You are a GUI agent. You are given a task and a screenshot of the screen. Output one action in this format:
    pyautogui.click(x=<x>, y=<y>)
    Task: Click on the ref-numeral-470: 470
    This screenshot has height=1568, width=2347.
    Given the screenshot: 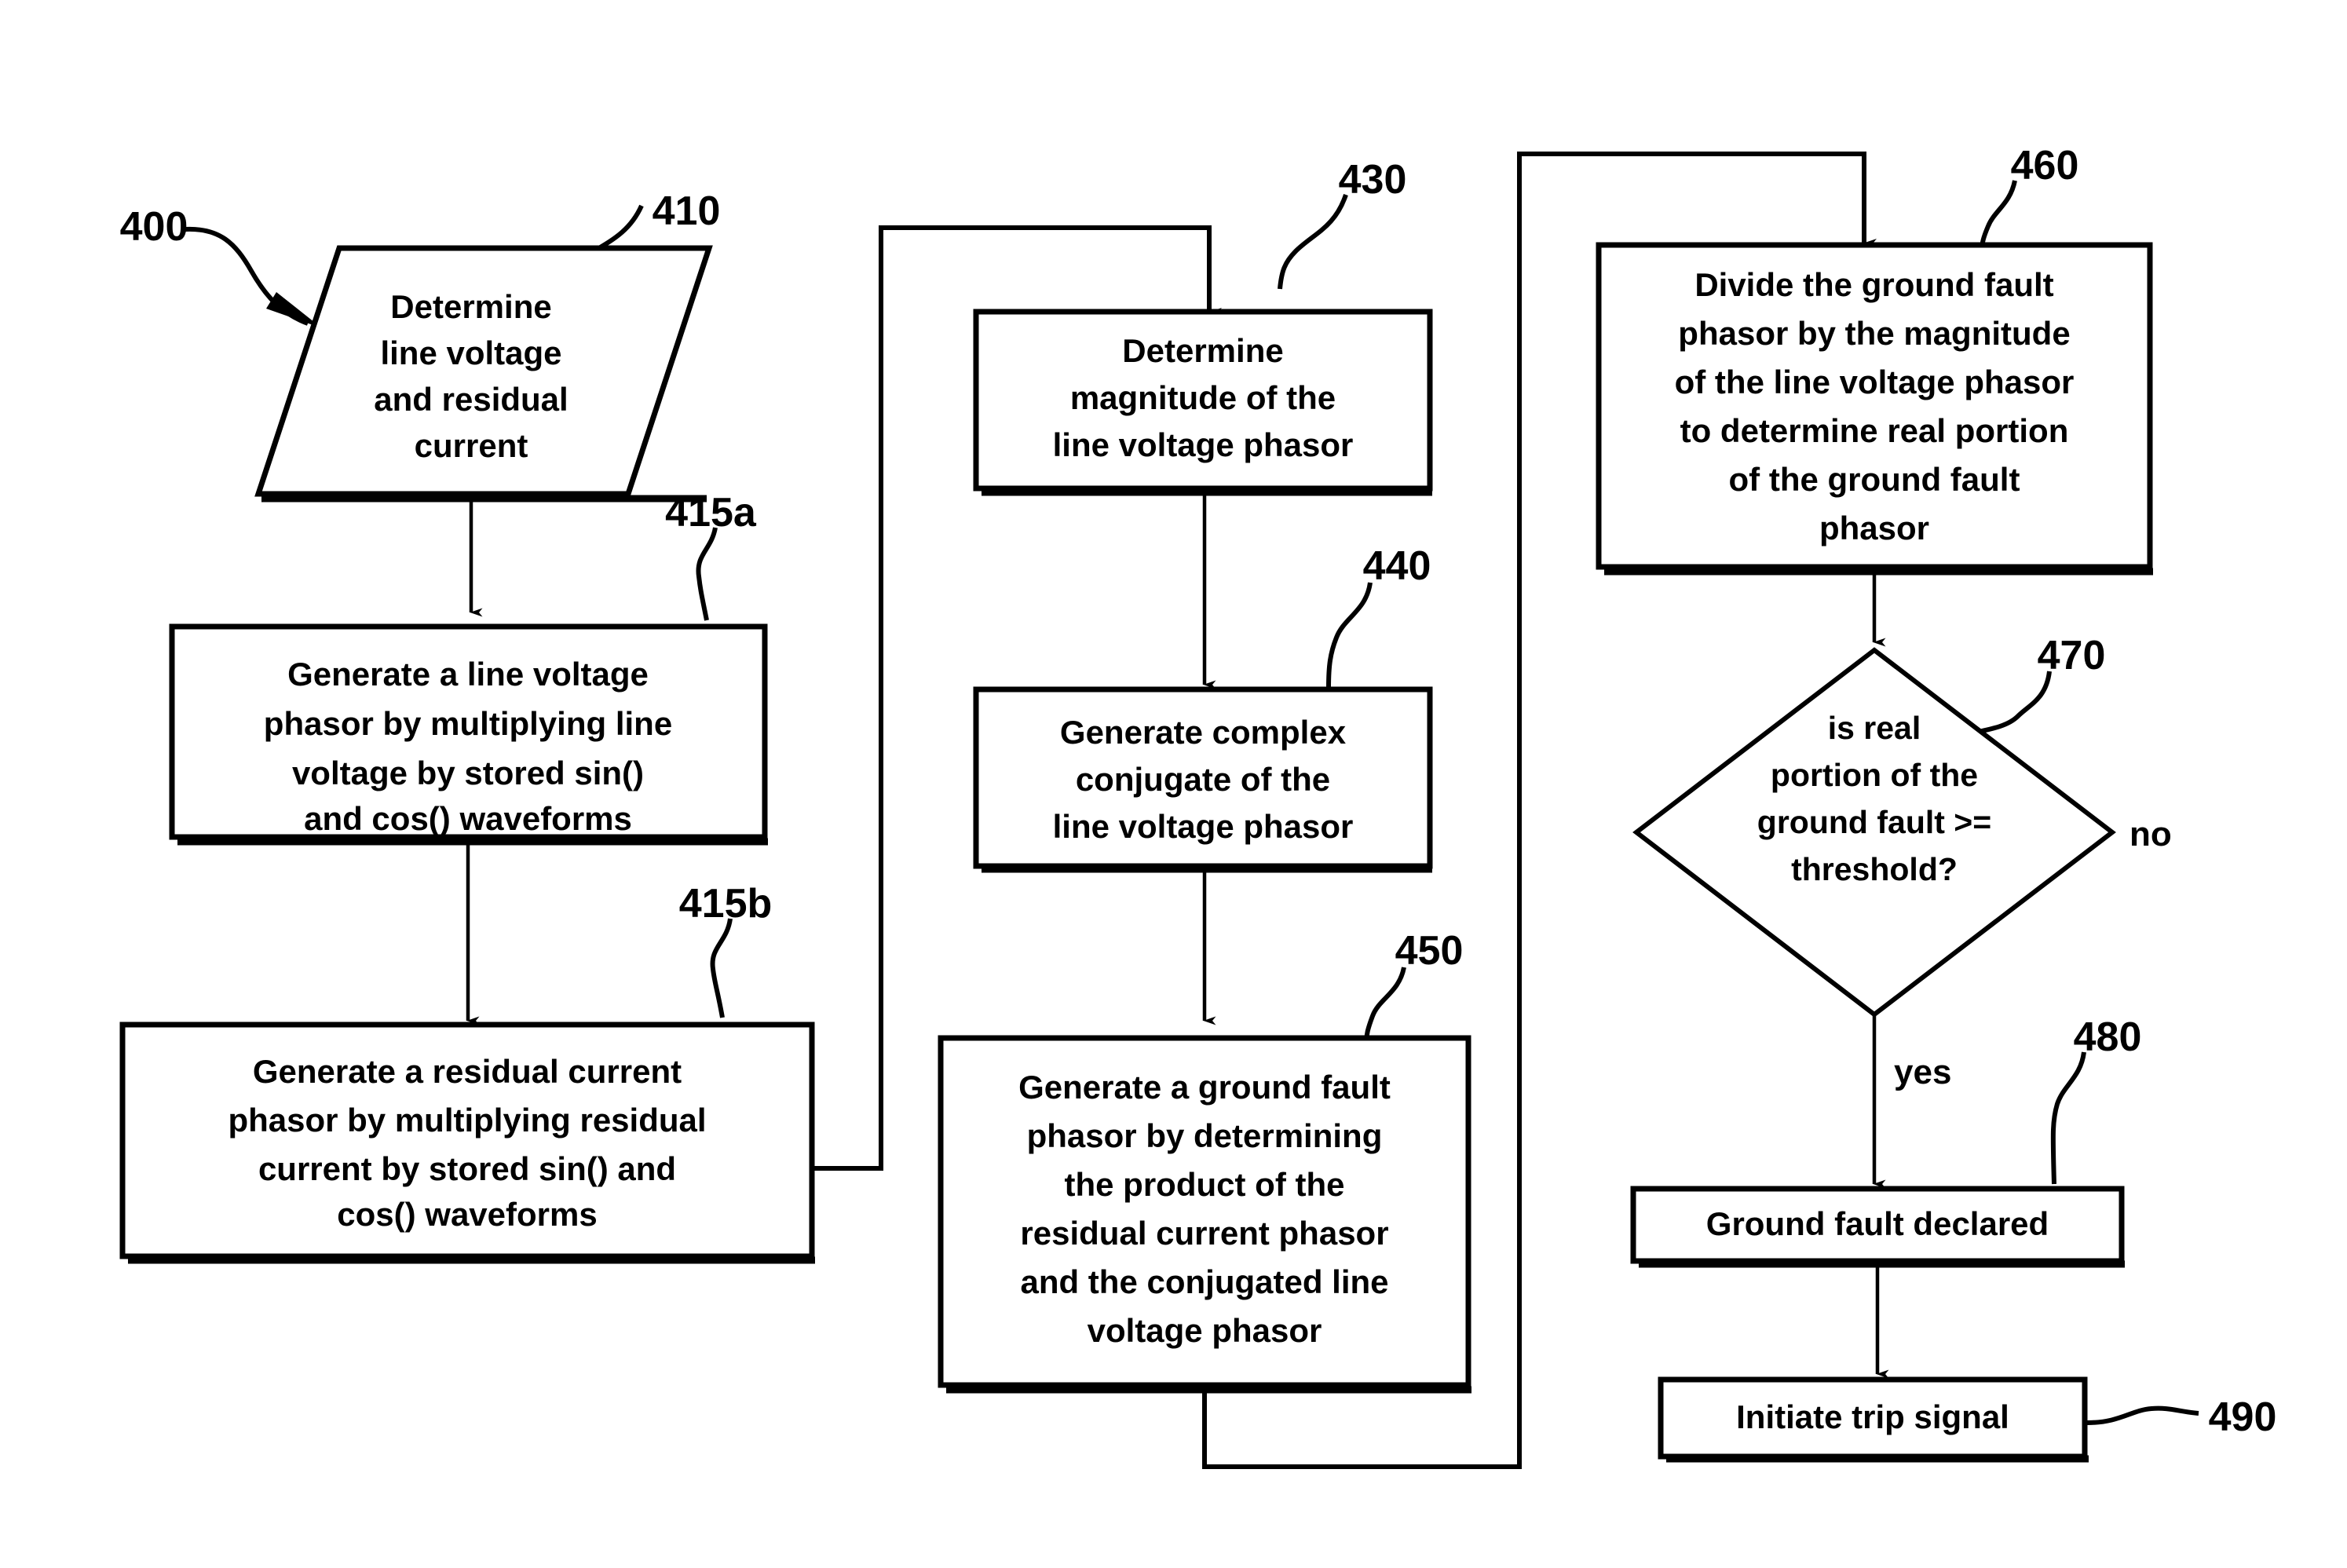 What is the action you would take?
    pyautogui.click(x=2072, y=655)
    